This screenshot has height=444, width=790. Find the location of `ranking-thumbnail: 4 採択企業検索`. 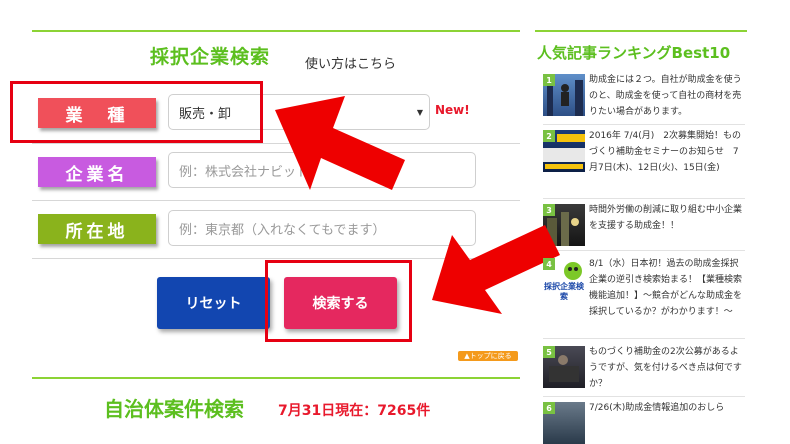

ranking-thumbnail: 4 採択企業検索 is located at coordinates (564, 279).